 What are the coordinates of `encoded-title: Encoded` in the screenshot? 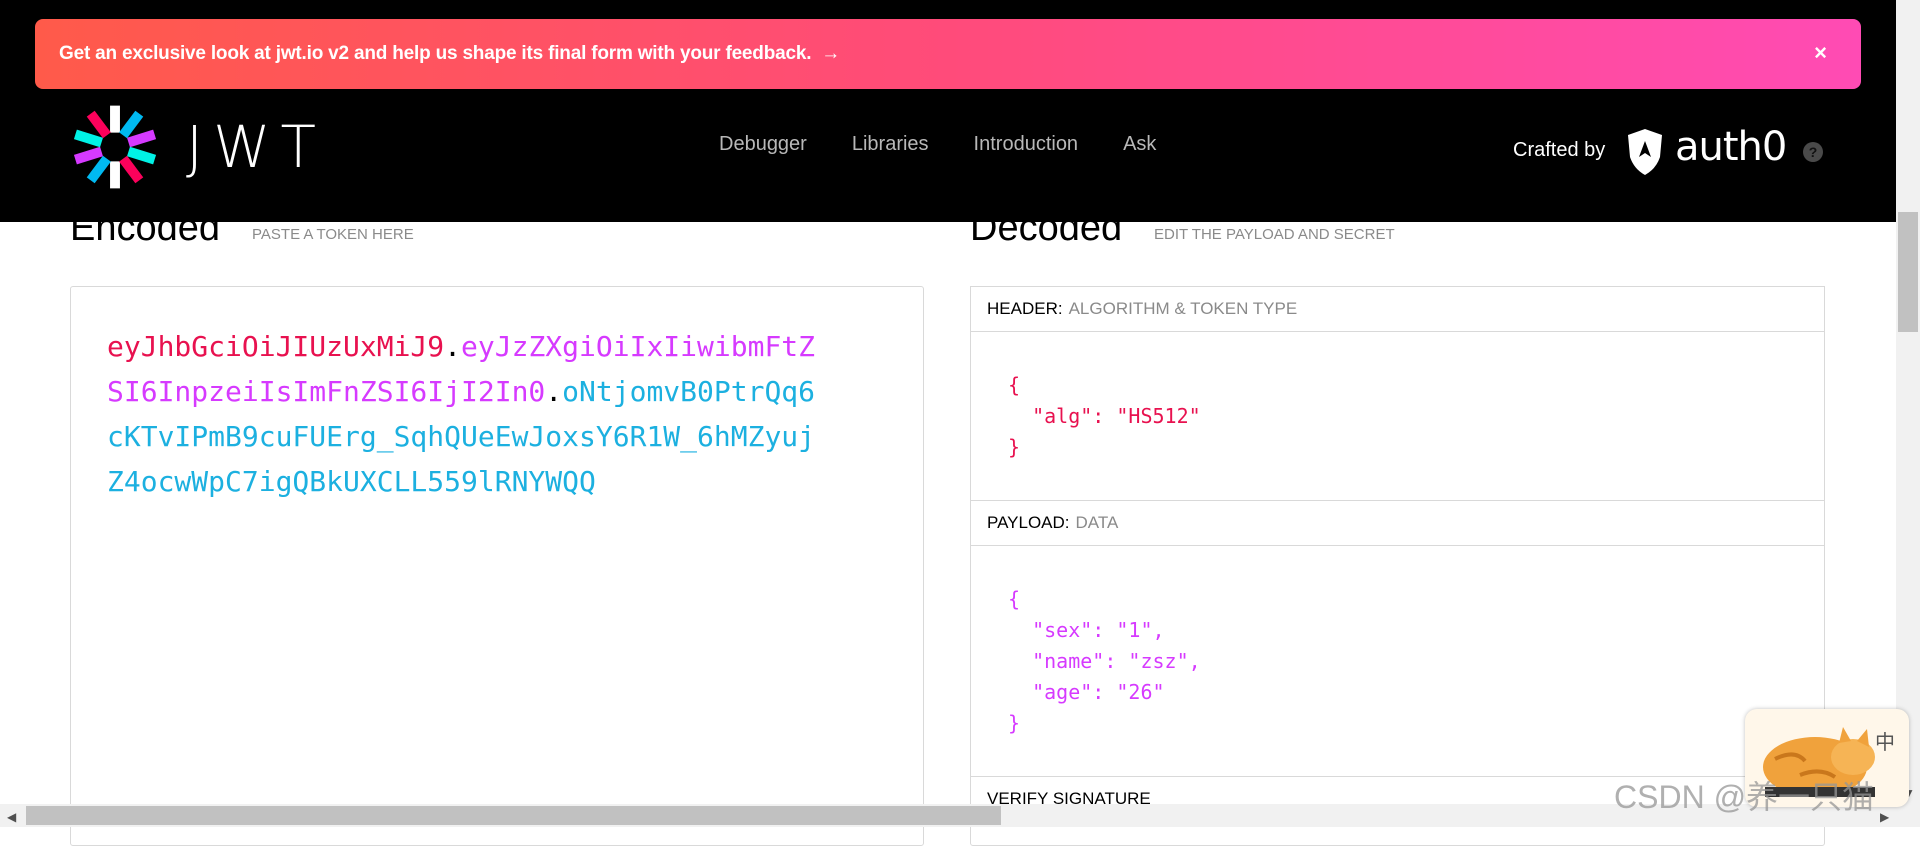 It's located at (145, 228).